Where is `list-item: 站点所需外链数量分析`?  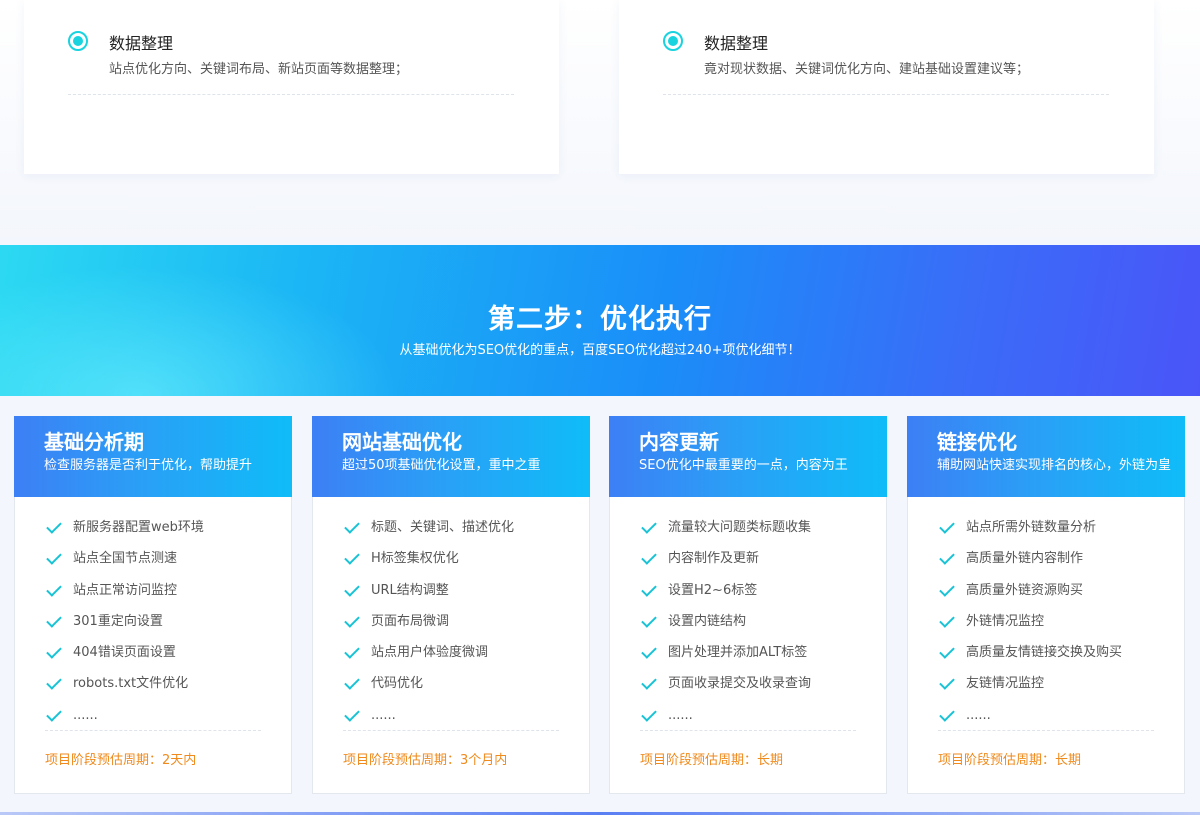 list-item: 站点所需外链数量分析 is located at coordinates (1048, 532).